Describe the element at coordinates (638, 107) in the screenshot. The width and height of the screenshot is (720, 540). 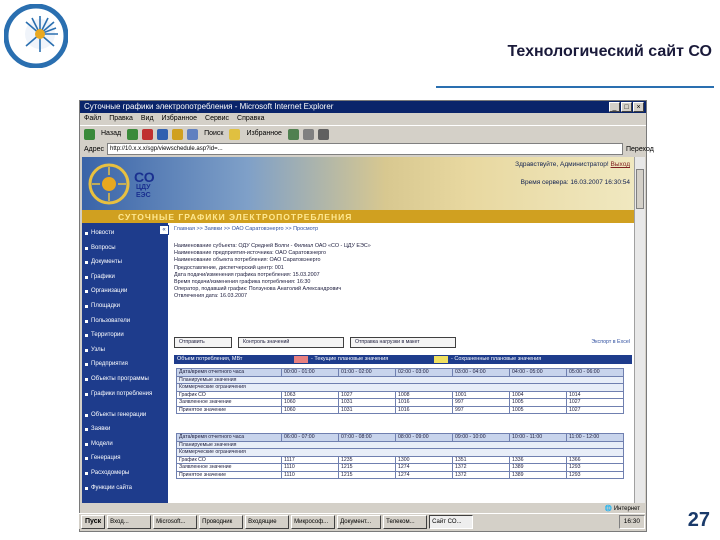
I see `close-button: ×` at that location.